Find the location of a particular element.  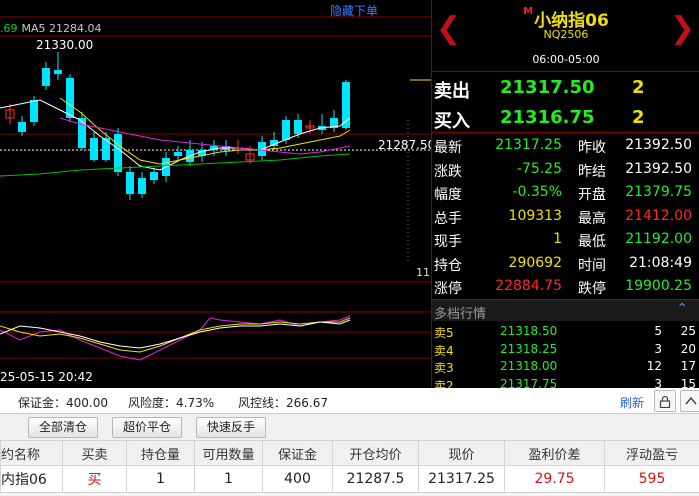

depth-price: 21318.00 is located at coordinates (528, 366).